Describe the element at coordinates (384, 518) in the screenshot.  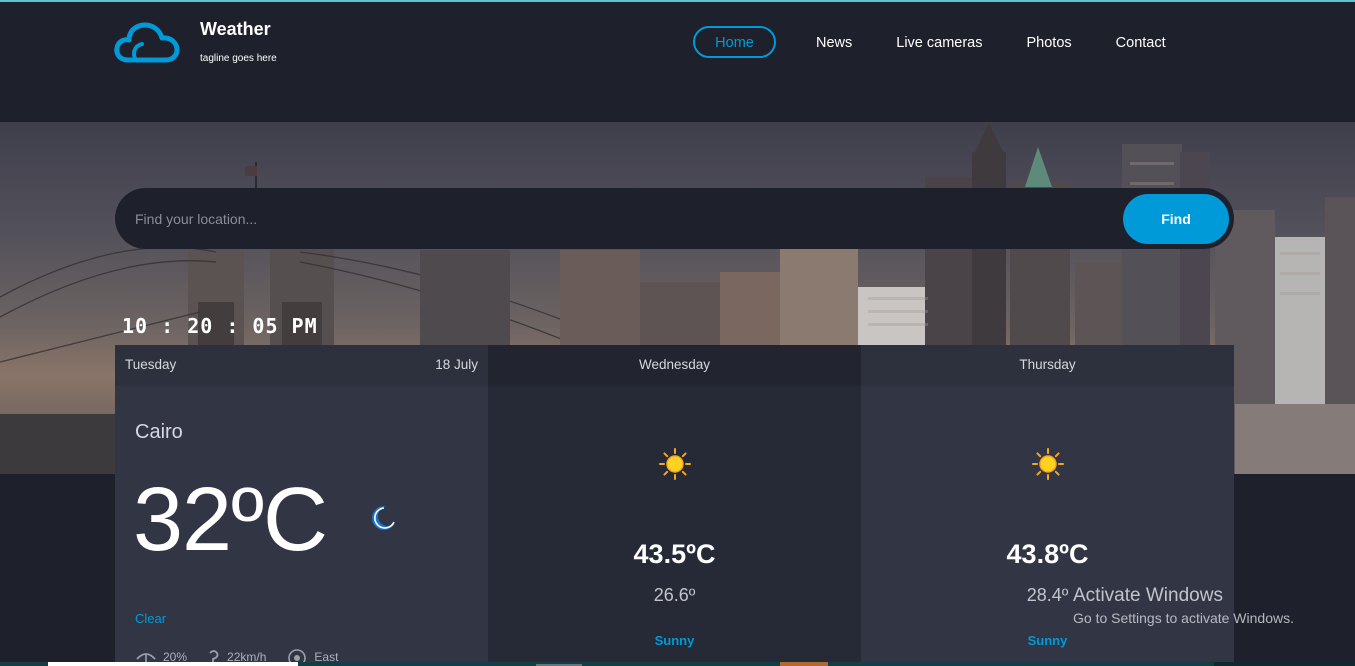
I see `moon-icon` at that location.